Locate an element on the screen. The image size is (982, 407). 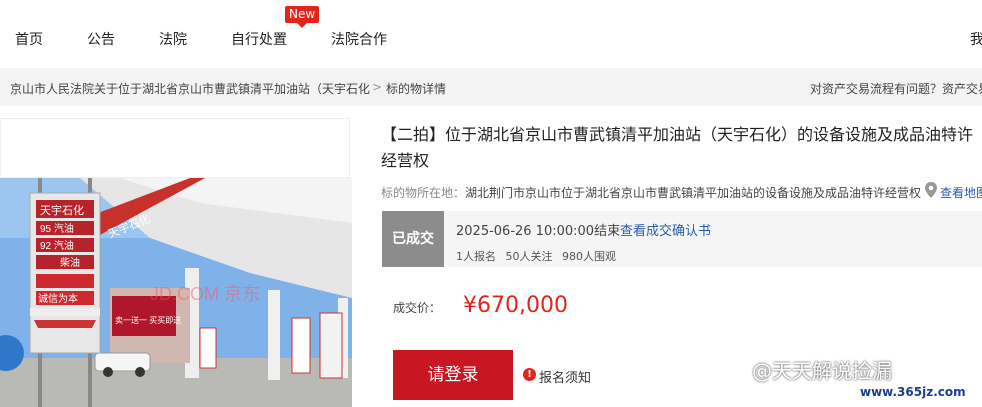
nav-court-cooperation: 法院合作 is located at coordinates (359, 39).